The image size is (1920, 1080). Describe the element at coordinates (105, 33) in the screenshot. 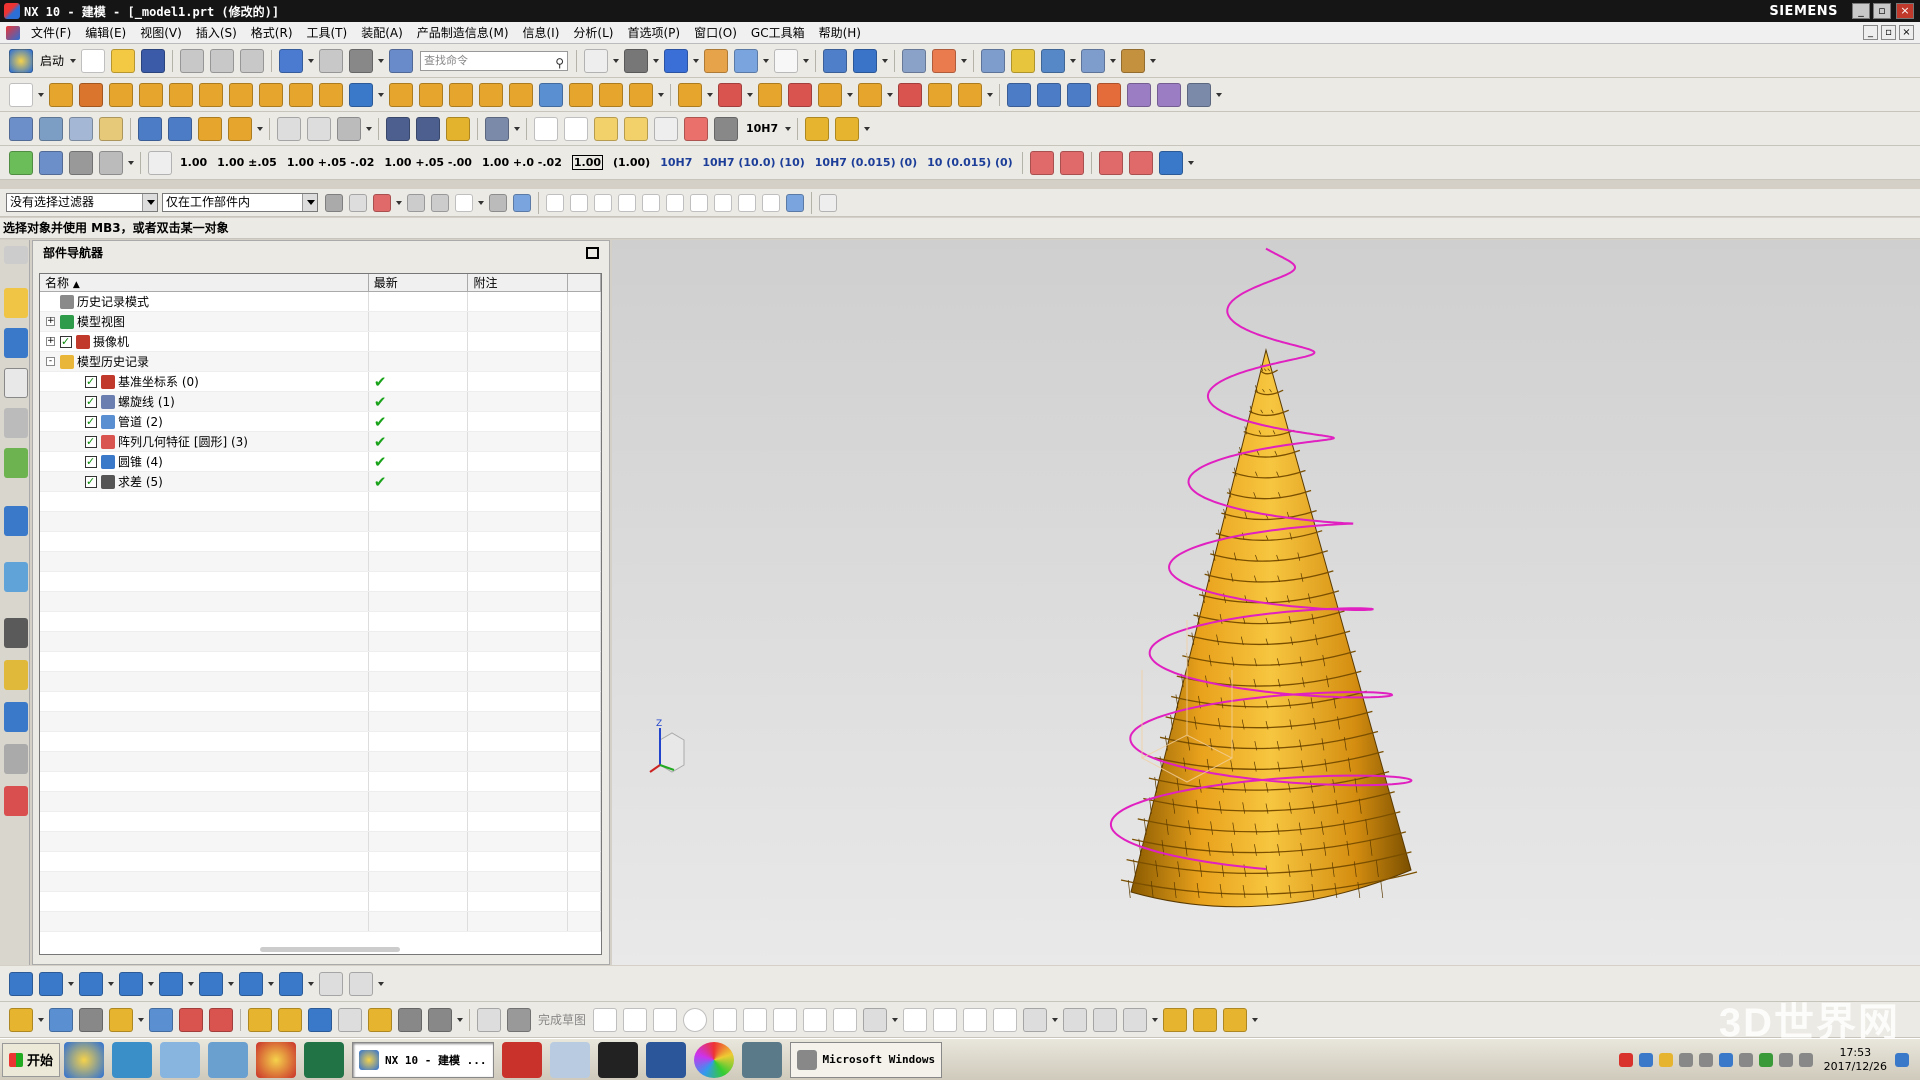

I see `menu-edit: 编辑(E)` at that location.